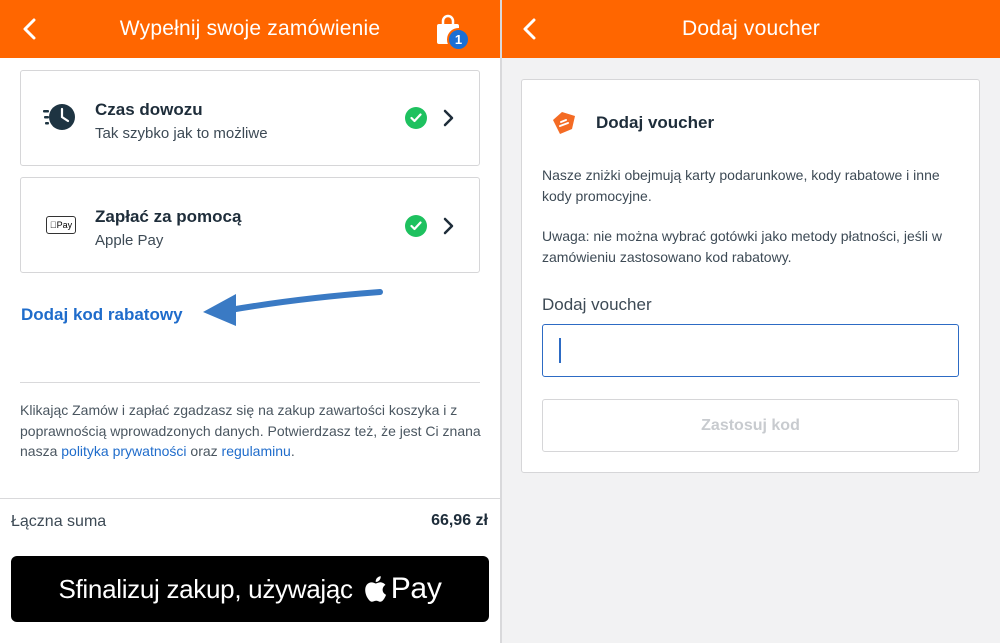  What do you see at coordinates (102, 315) in the screenshot?
I see `add-discount-code-link: Dodaj kod rabatowy` at bounding box center [102, 315].